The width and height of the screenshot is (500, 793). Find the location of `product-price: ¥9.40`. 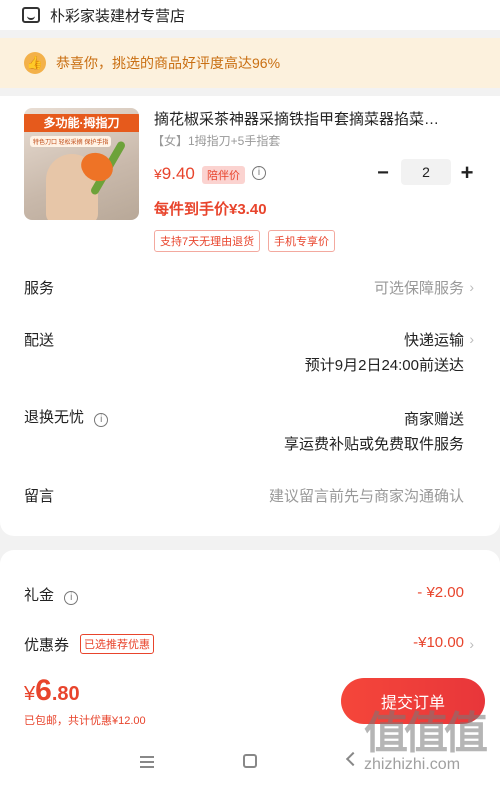

product-price: ¥9.40 is located at coordinates (174, 174).